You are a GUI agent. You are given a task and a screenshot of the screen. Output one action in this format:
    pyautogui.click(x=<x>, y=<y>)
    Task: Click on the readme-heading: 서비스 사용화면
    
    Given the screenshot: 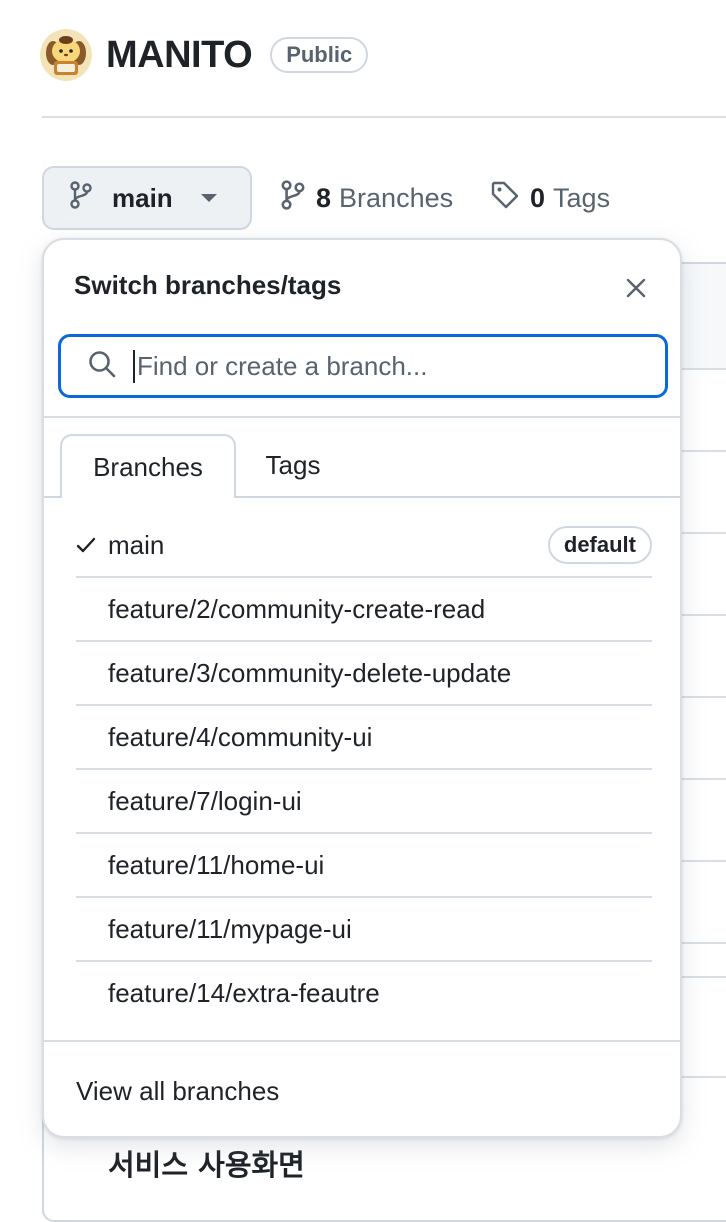 What is the action you would take?
    pyautogui.click(x=206, y=1165)
    